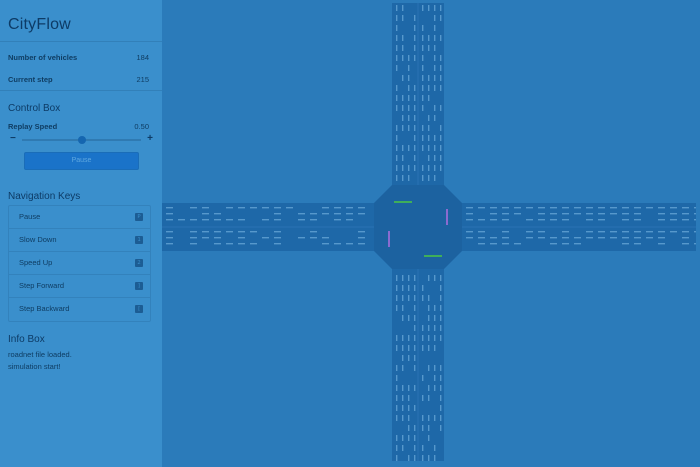  What do you see at coordinates (13, 138) in the screenshot?
I see `slow-down-icon: −` at bounding box center [13, 138].